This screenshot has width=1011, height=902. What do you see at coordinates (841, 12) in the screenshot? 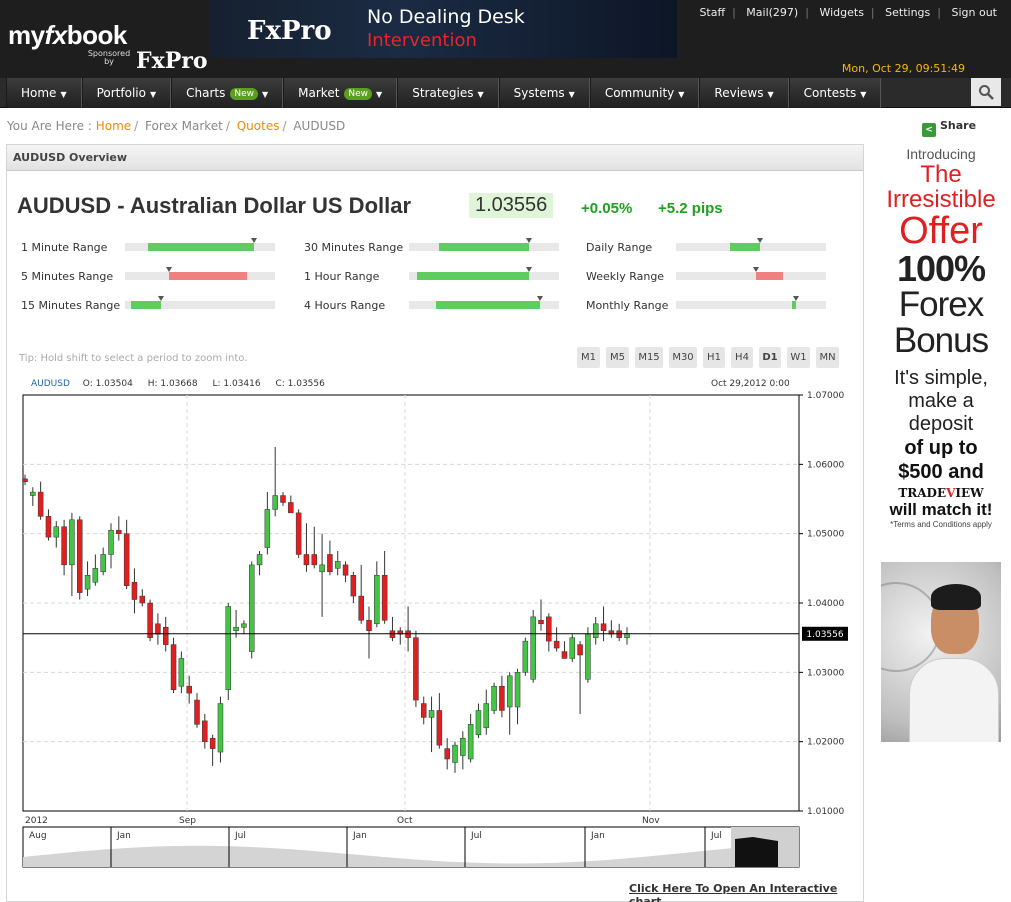
I see `widgets-link: Widgets` at bounding box center [841, 12].